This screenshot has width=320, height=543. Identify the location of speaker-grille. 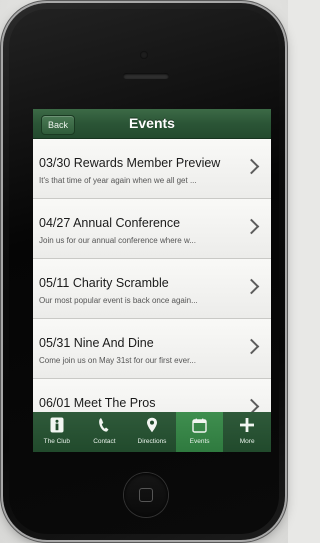
(146, 76).